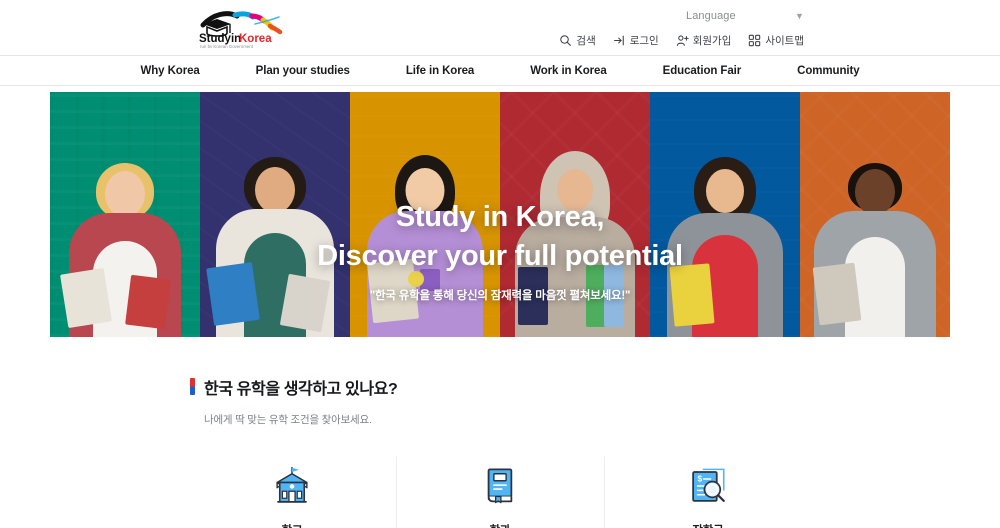 This screenshot has width=1000, height=528. I want to click on utility-label-search: 검색, so click(586, 41).